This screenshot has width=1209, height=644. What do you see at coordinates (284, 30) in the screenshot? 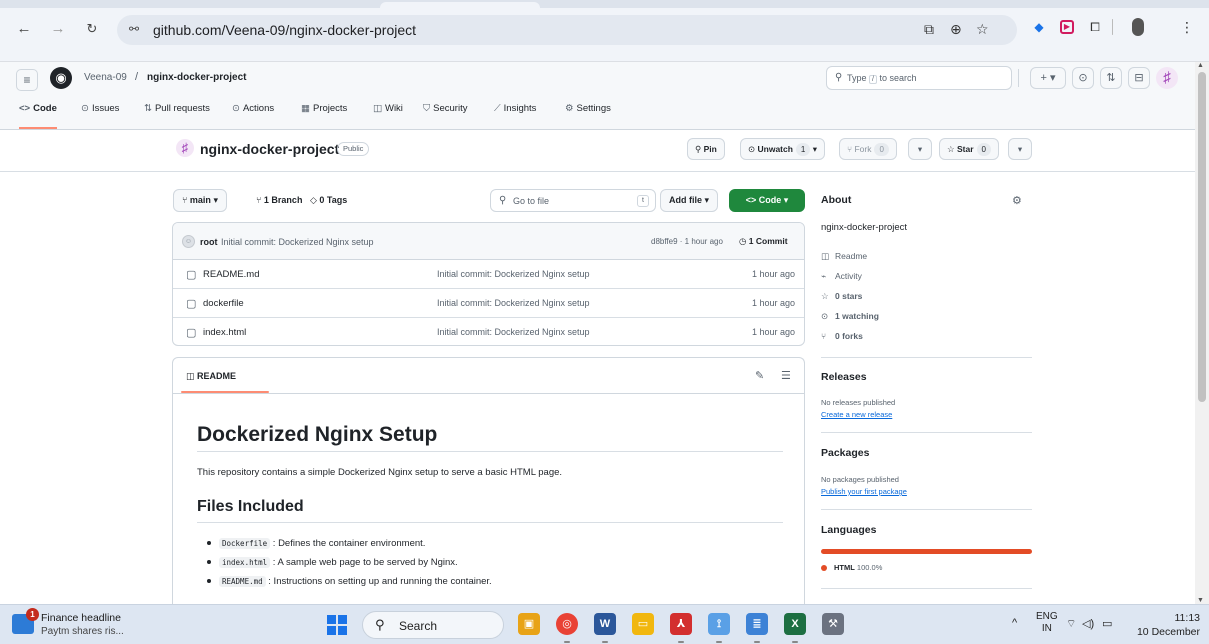
I see `url-text: github.com/Veena-09/nginx-docker-project` at bounding box center [284, 30].